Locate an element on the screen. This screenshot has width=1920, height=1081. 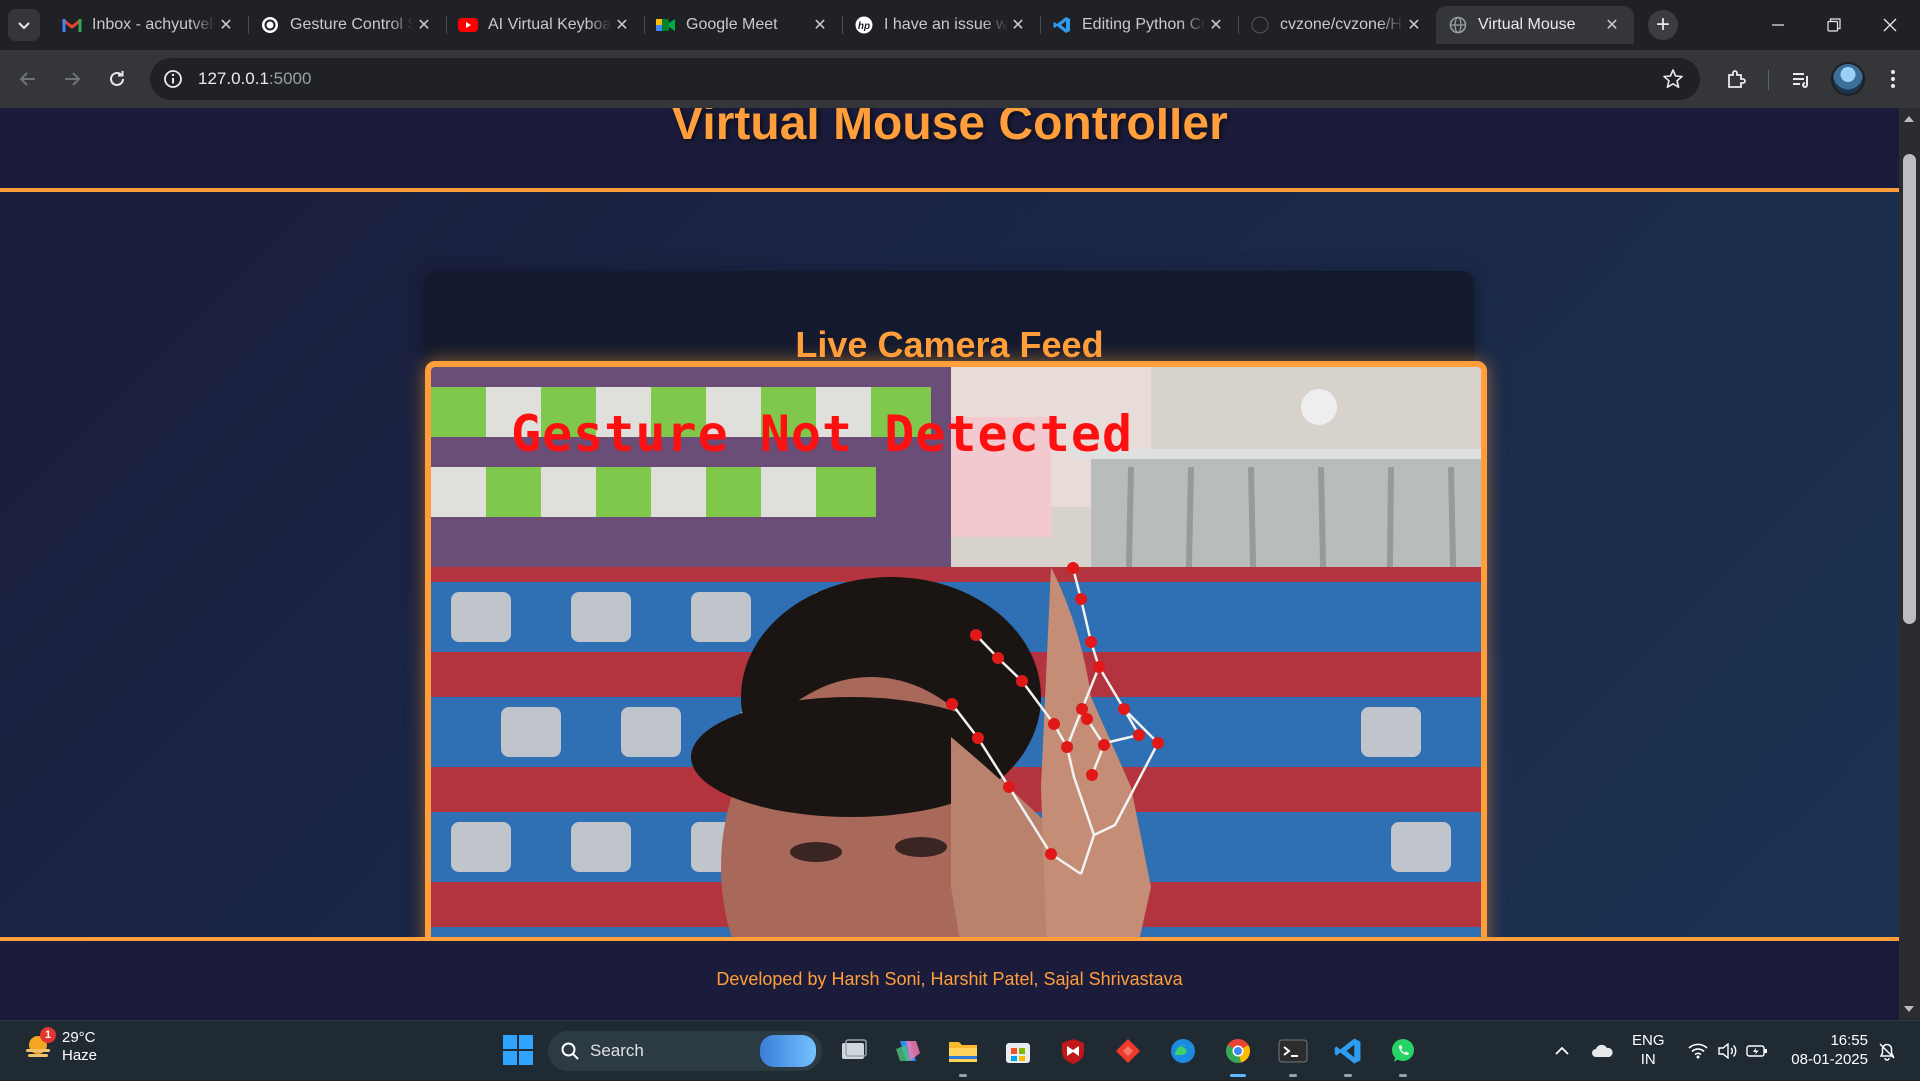
copilot-icon is located at coordinates (908, 1051).